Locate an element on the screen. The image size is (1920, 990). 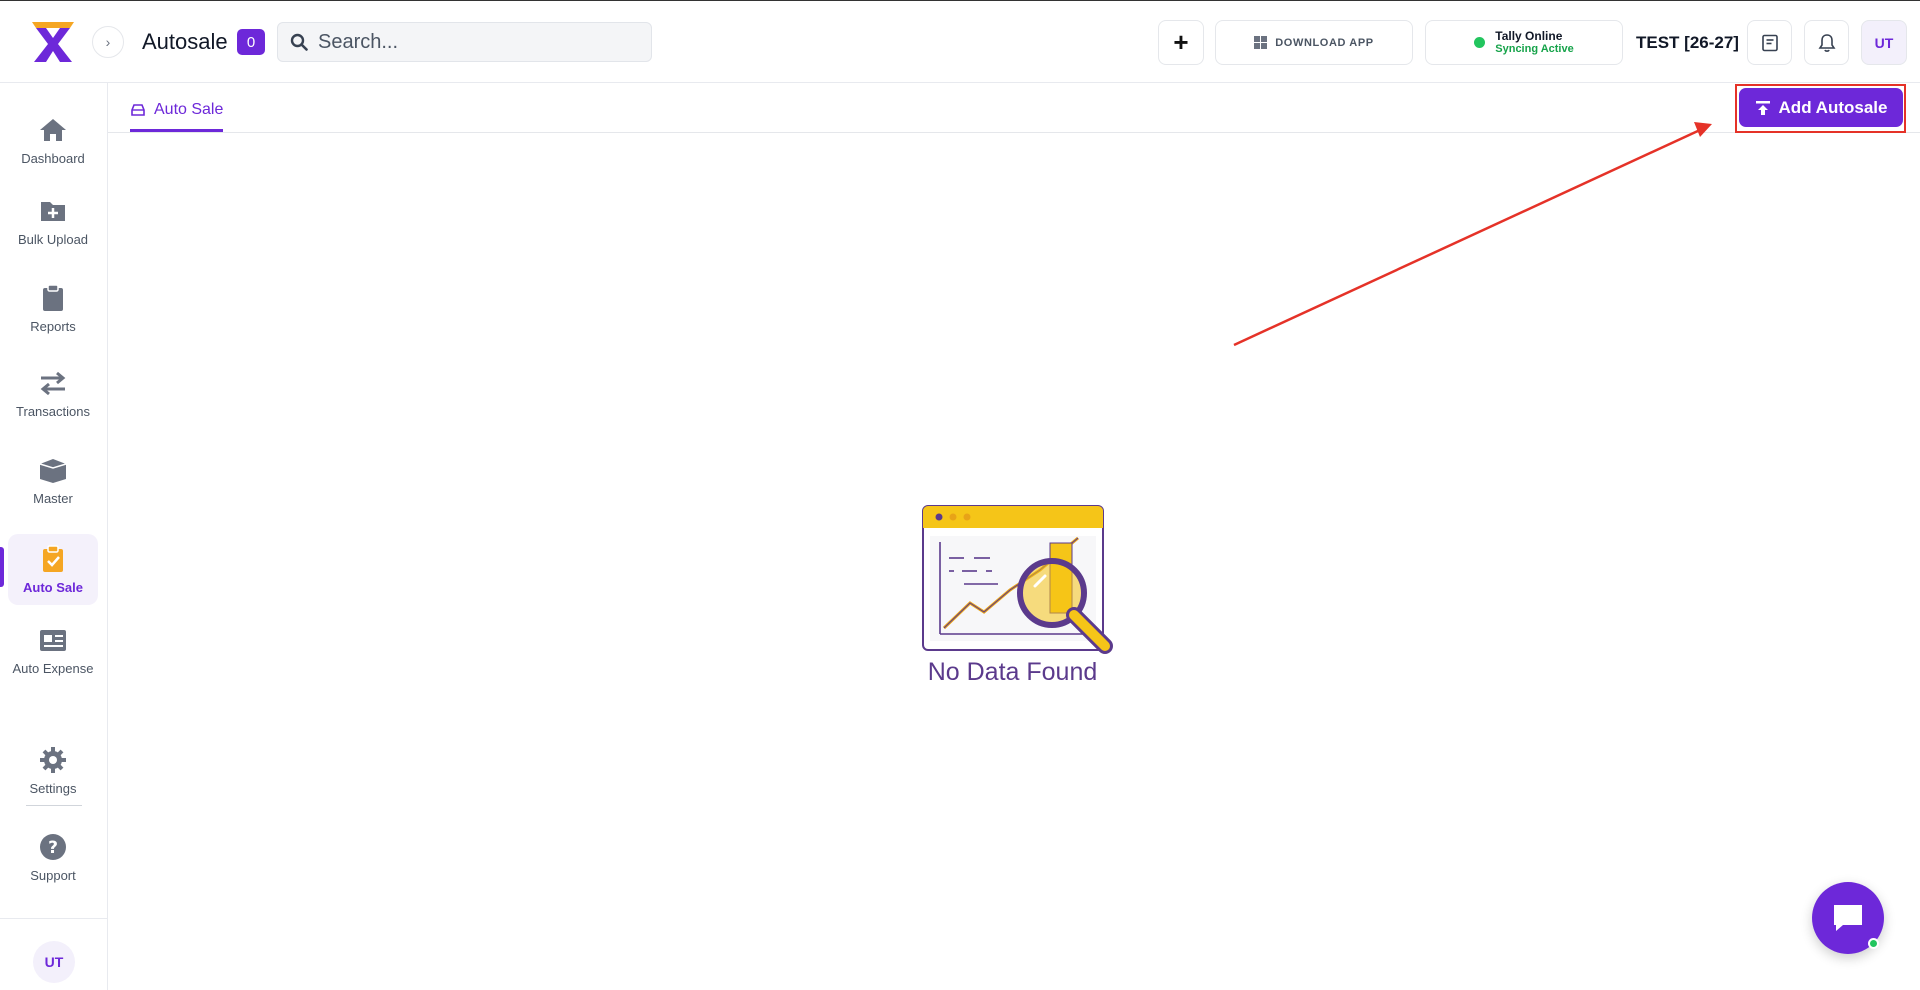
sidebar-item-label: Transactions is located at coordinates (53, 411).